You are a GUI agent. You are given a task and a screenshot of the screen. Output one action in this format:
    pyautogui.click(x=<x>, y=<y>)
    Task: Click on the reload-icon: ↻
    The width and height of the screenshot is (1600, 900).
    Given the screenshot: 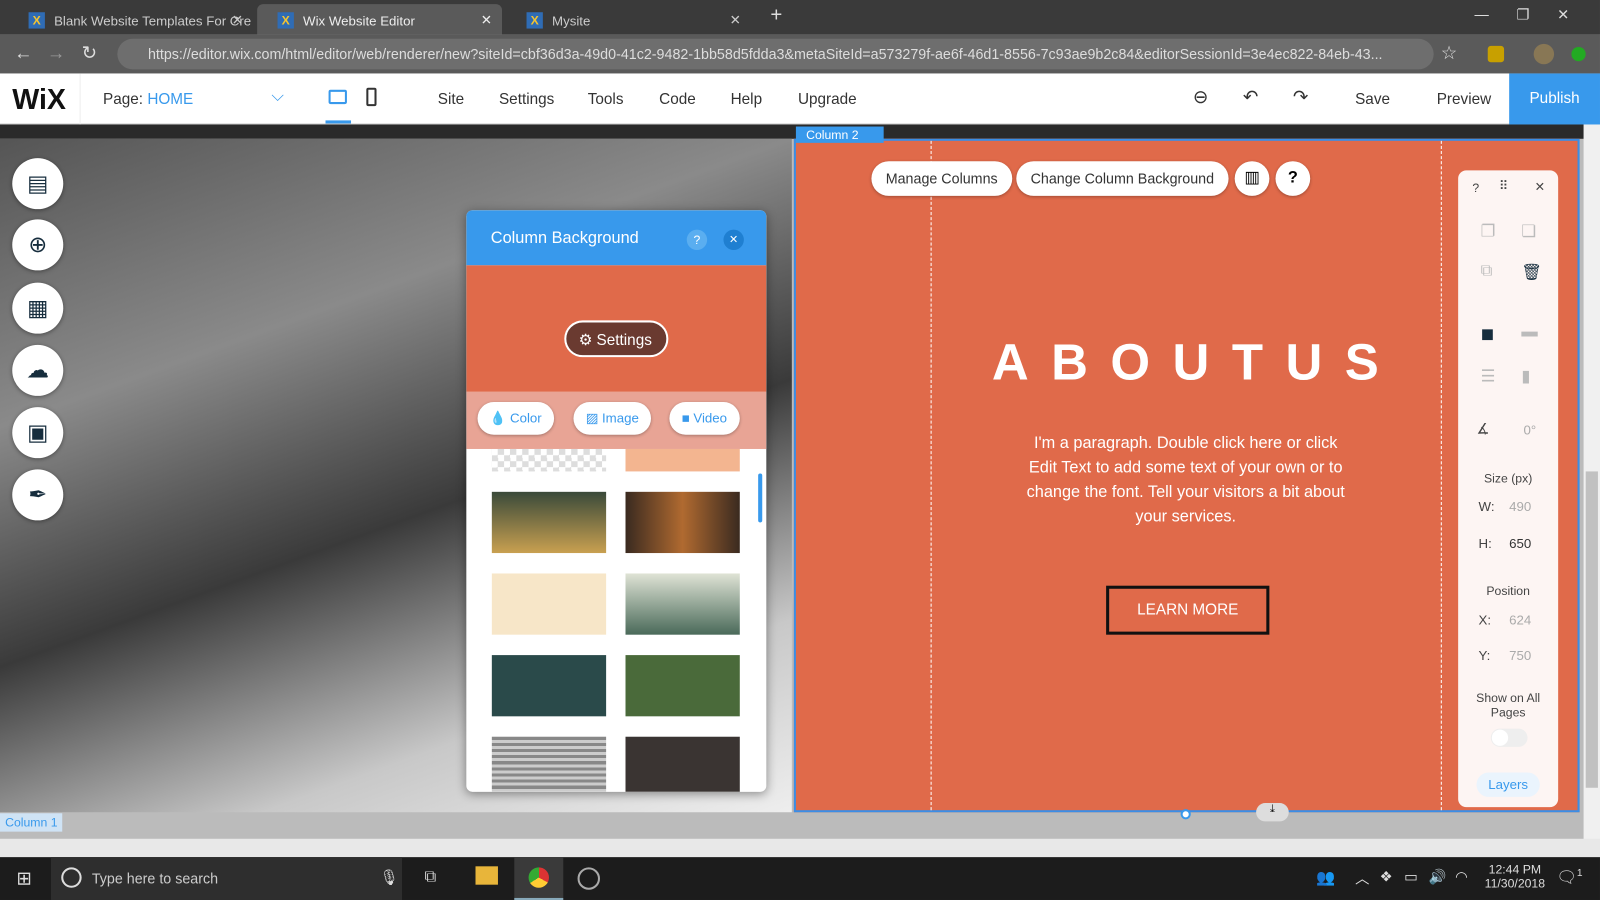 What is the action you would take?
    pyautogui.click(x=89, y=53)
    